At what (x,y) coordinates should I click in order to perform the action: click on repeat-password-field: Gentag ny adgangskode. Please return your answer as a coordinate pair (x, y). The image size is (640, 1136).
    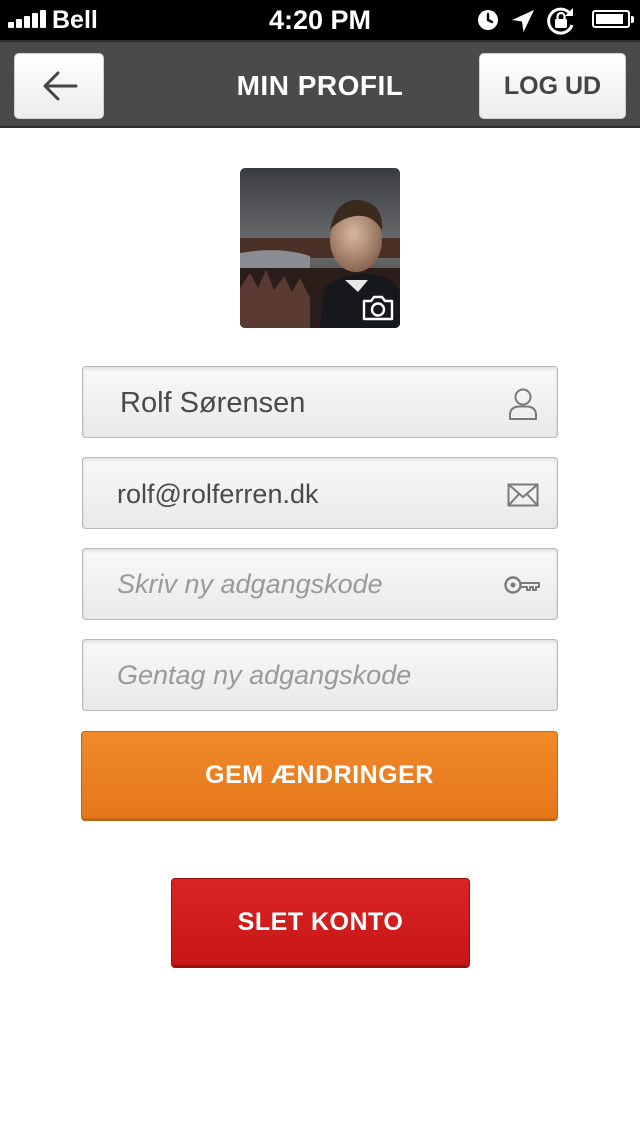
    Looking at the image, I should click on (320, 675).